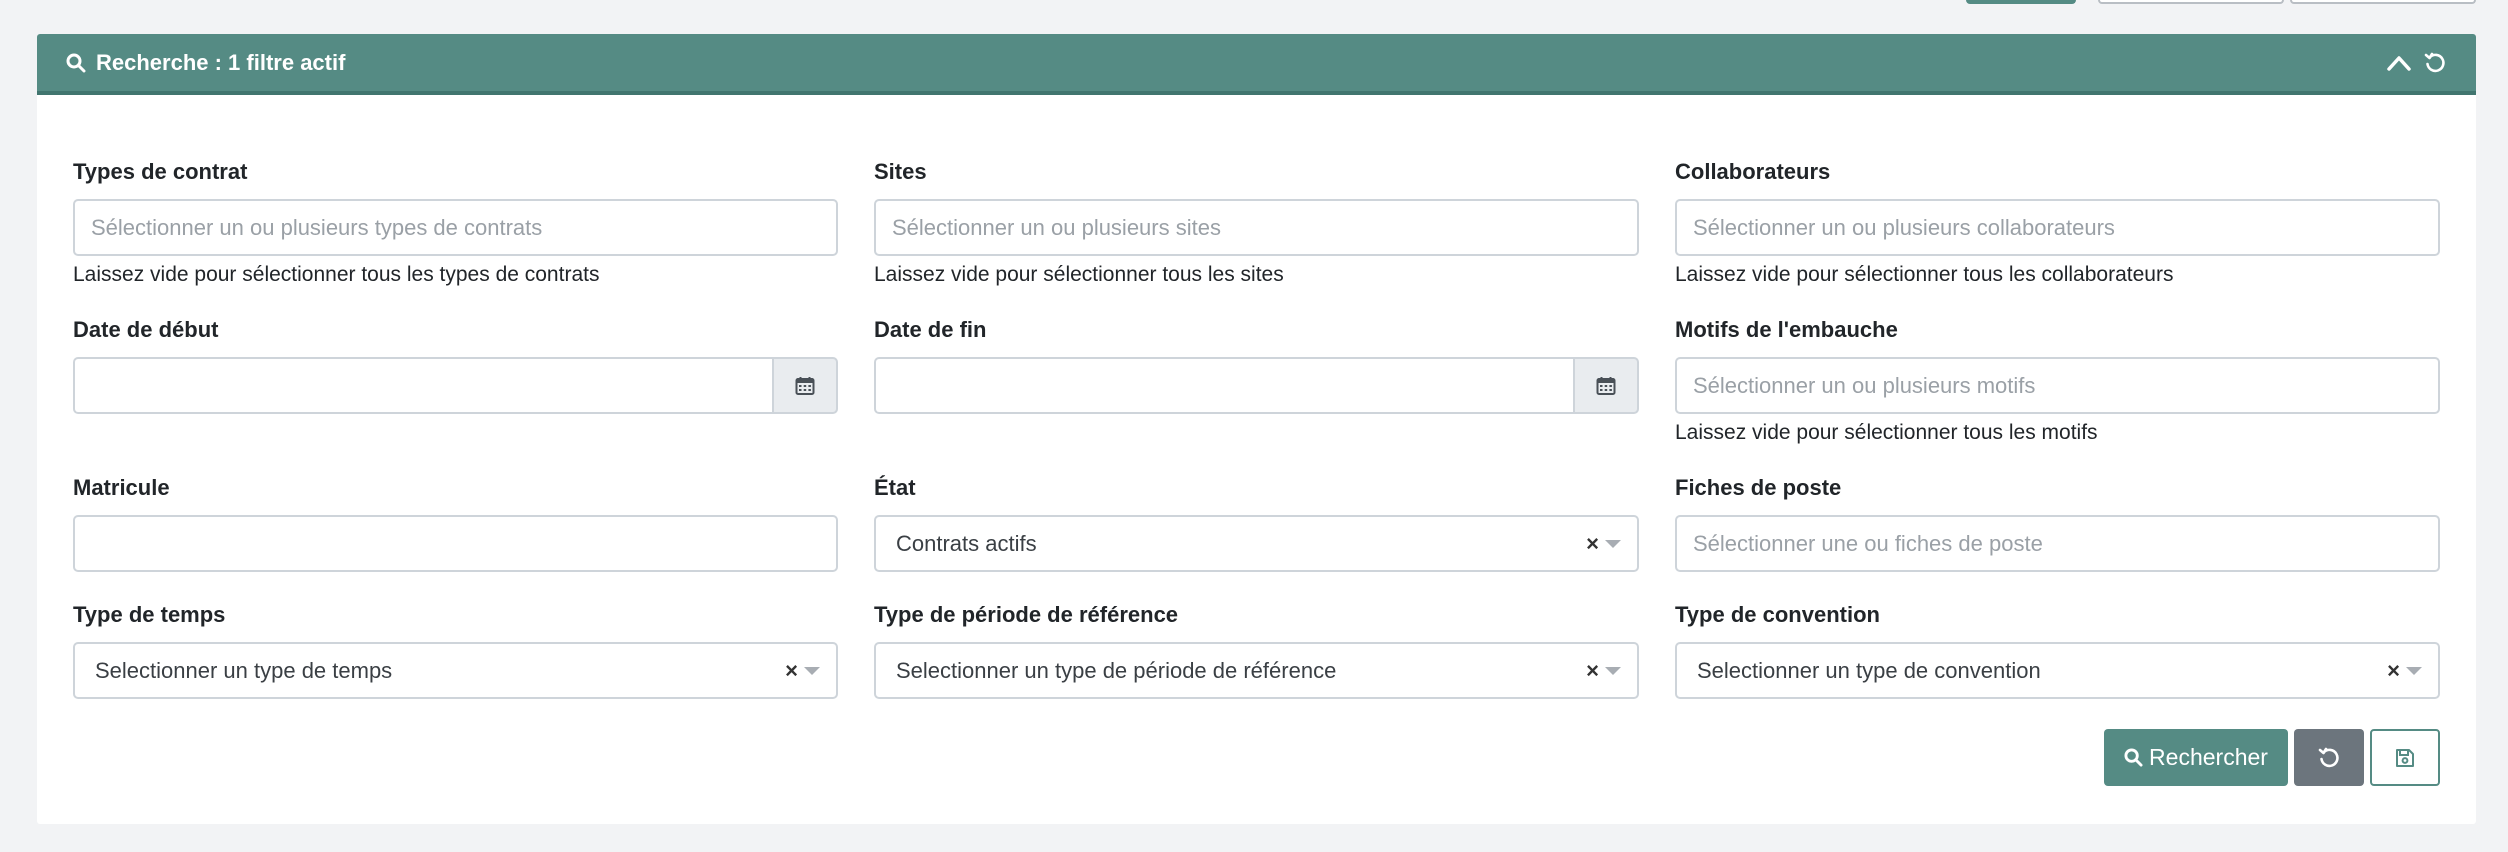  What do you see at coordinates (1786, 329) in the screenshot?
I see `hiring-reasons-label: Motifs de l'embauche` at bounding box center [1786, 329].